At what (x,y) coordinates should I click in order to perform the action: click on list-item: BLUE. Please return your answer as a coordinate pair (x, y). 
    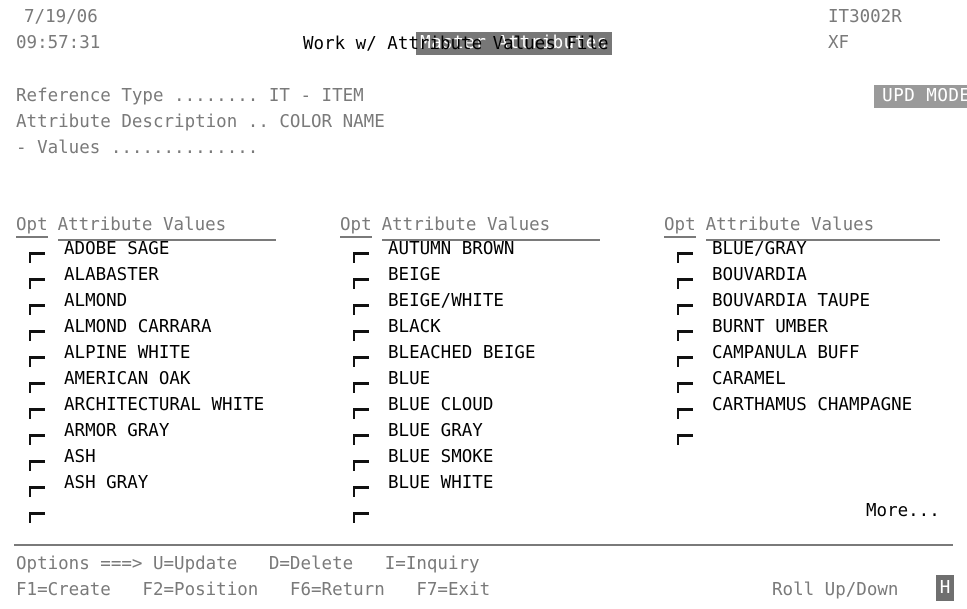
    Looking at the image, I should click on (470, 379).